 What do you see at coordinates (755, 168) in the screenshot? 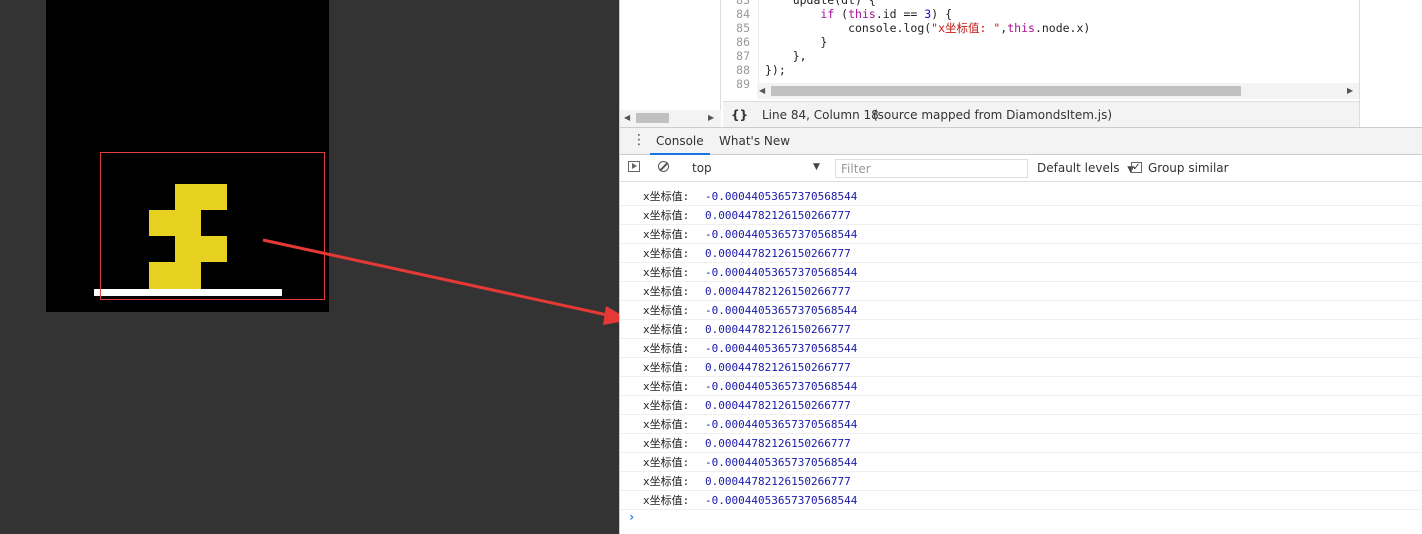
I see `context-select: top ▼` at bounding box center [755, 168].